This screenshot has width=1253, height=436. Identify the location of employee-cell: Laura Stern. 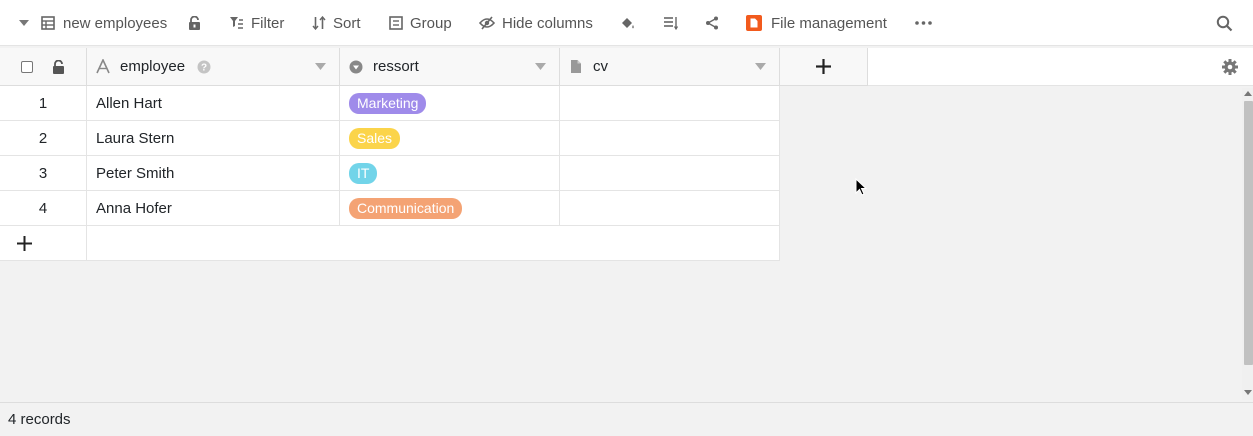
(213, 138).